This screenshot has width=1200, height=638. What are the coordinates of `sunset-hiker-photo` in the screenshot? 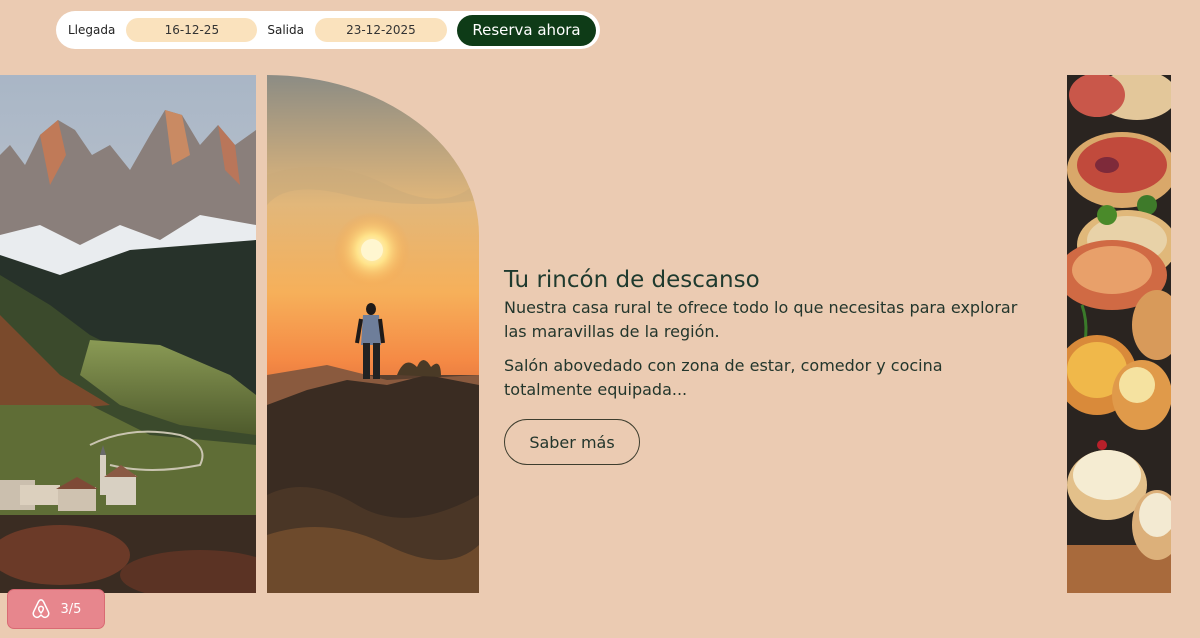 It's located at (373, 334).